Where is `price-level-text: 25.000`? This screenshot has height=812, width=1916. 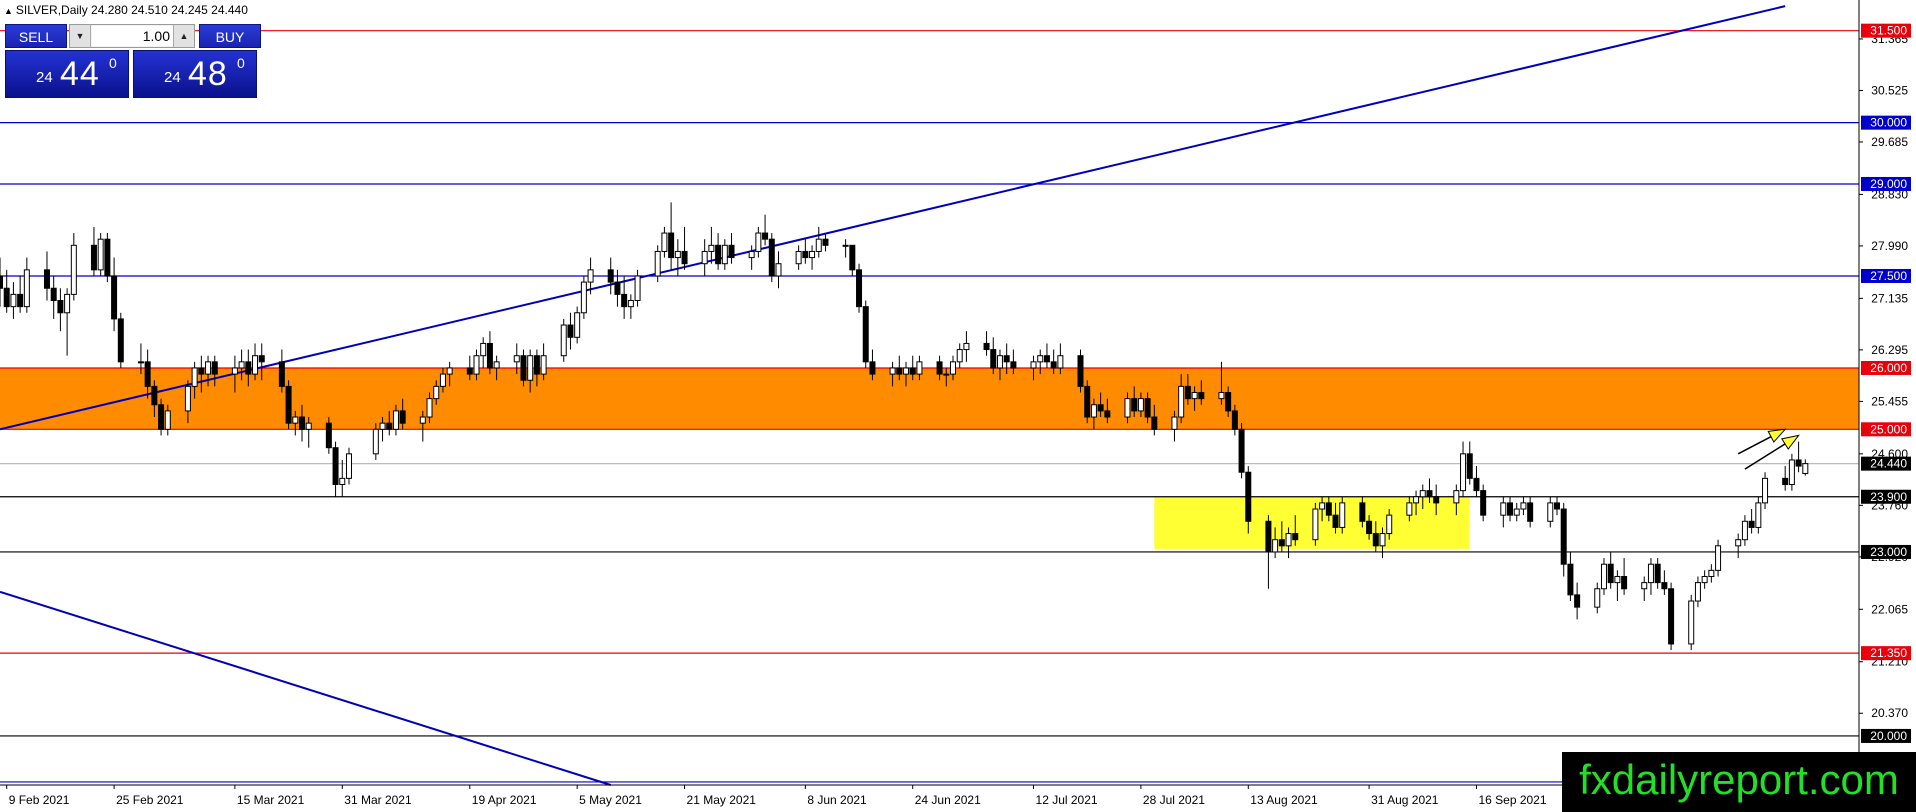 price-level-text: 25.000 is located at coordinates (1888, 429).